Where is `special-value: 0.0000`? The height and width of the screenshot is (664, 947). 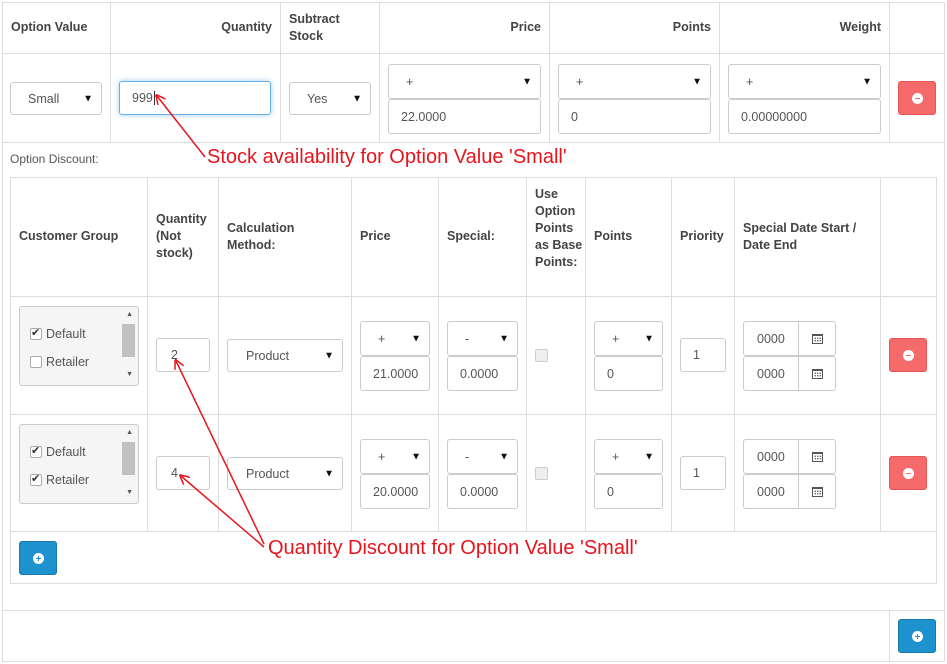
special-value: 0.0000 is located at coordinates (479, 491).